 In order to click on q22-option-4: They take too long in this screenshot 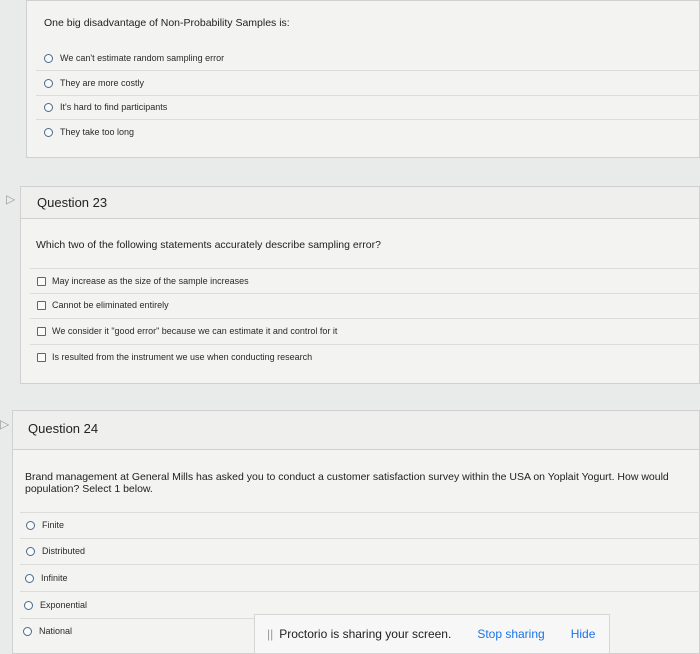, I will do `click(89, 132)`.